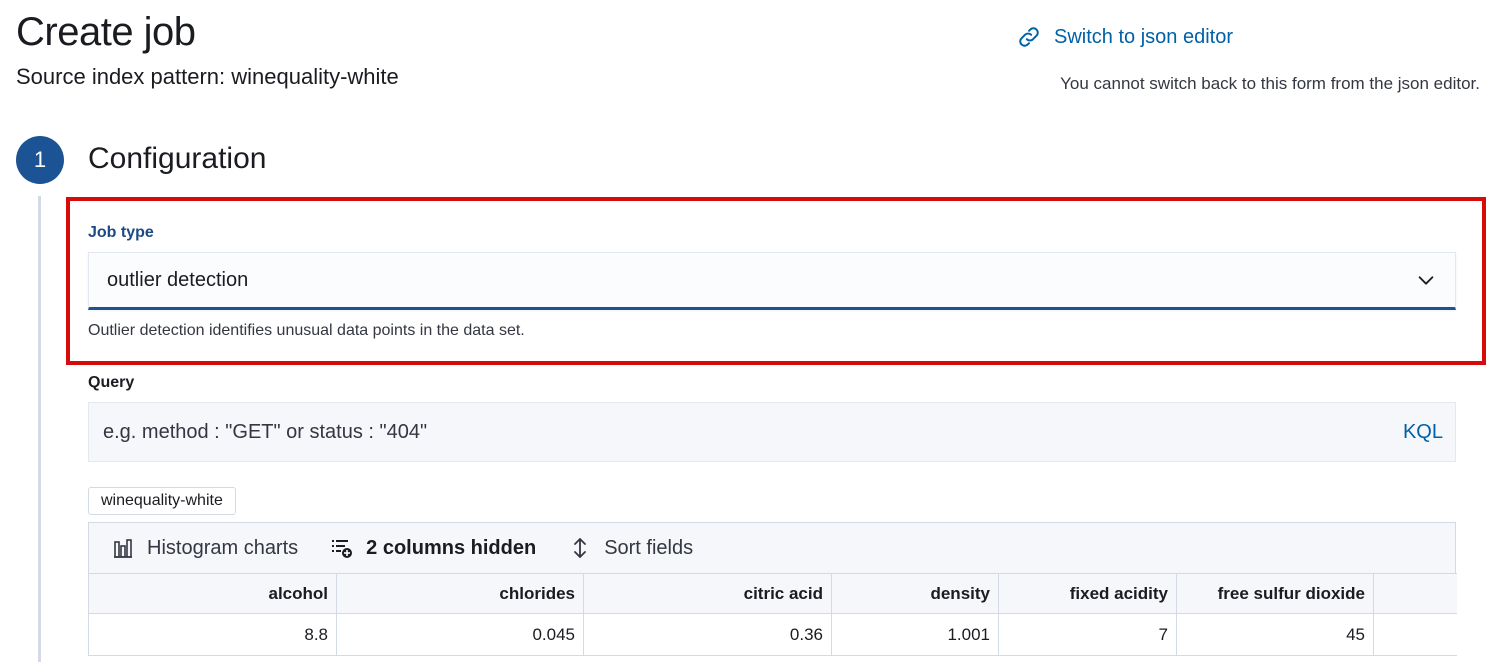 This screenshot has height=662, width=1495. What do you see at coordinates (772, 281) in the screenshot?
I see `job-type-select: outlier detection` at bounding box center [772, 281].